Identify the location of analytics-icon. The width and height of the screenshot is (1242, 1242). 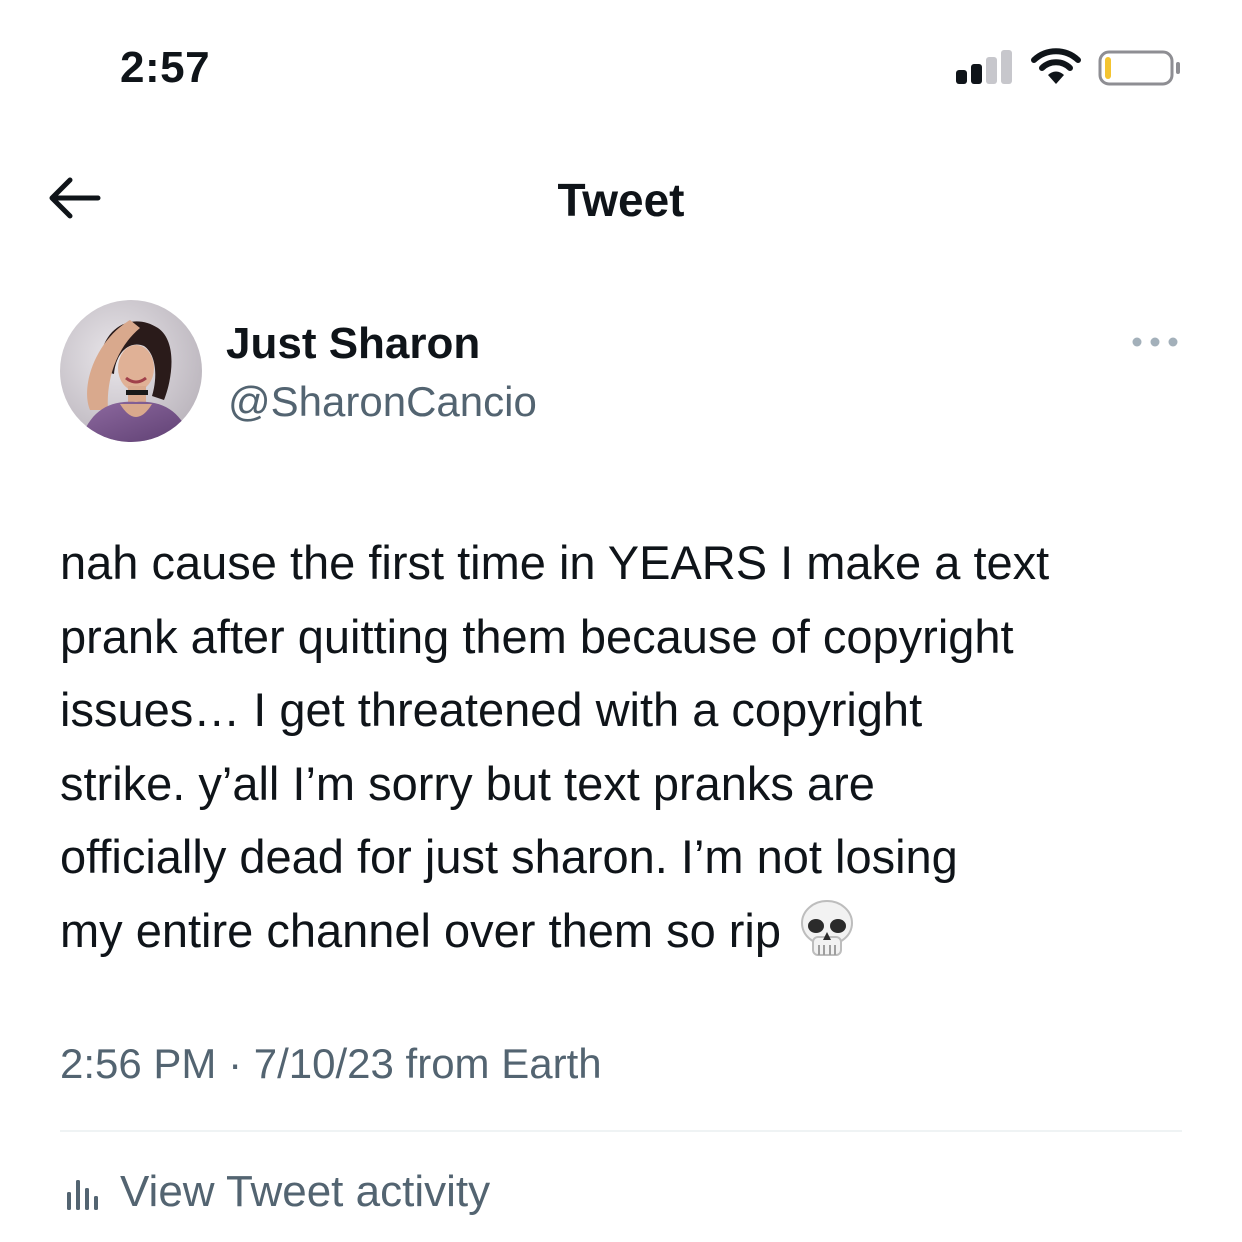
(82, 1195).